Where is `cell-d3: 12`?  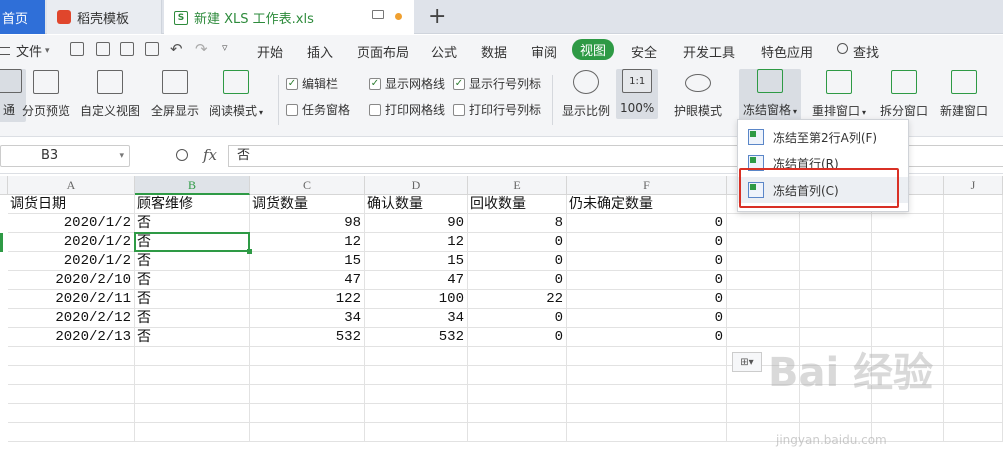
cell-d3: 12 is located at coordinates (416, 242).